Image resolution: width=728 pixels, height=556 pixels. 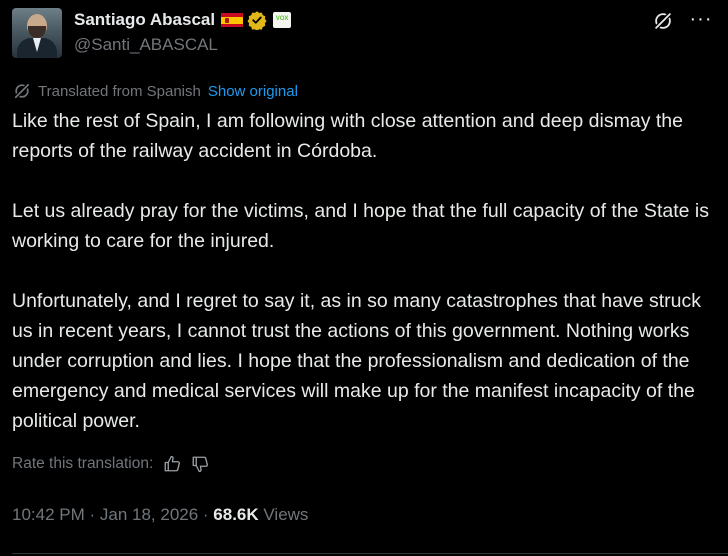 I want to click on post-date: Jan 18, 2026, so click(x=149, y=514).